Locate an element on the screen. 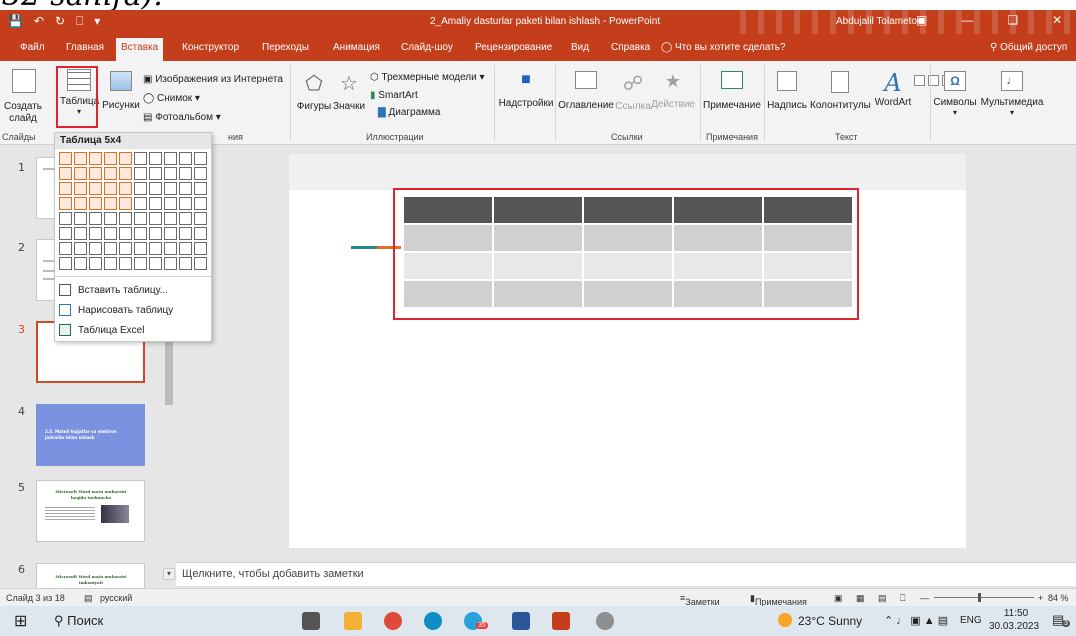  spelling-icon: ▤ is located at coordinates (88, 598).